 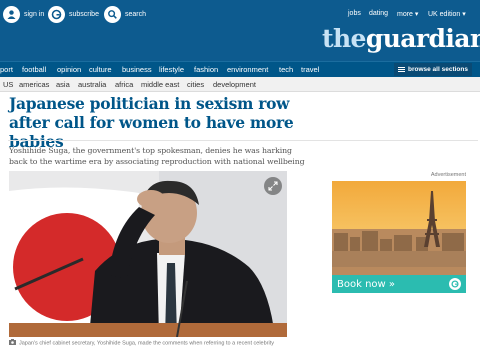 I want to click on edition-menu: UK edition ▾, so click(x=447, y=14).